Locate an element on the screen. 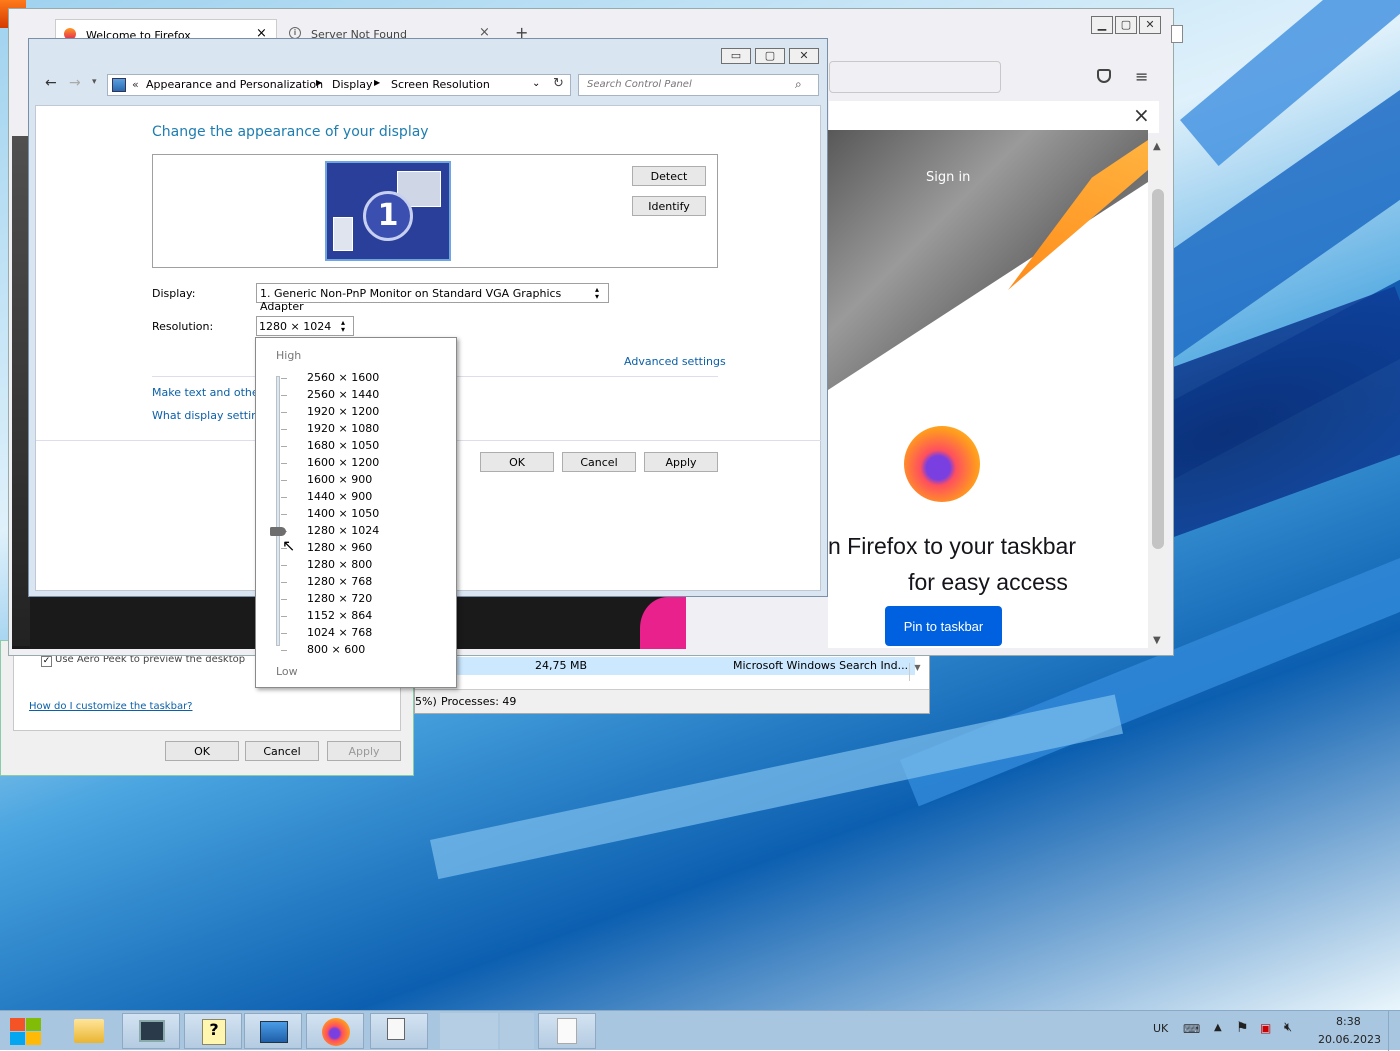  resolution-option: 2560 × 1440 is located at coordinates (343, 394).